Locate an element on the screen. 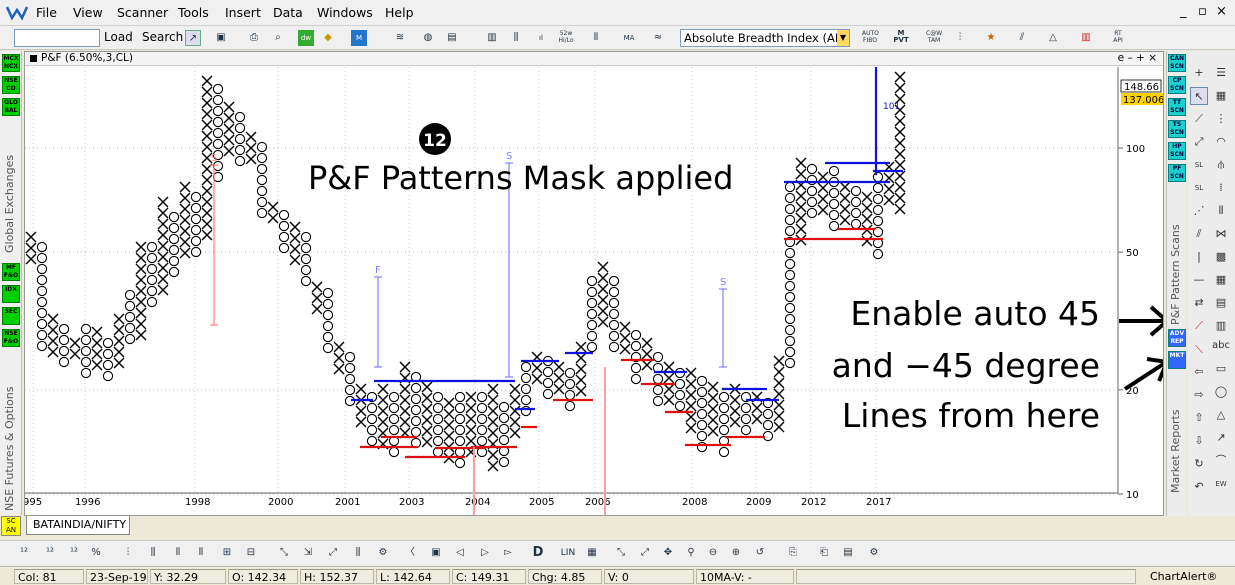  plus-circle-icon: ⊕ is located at coordinates (736, 553).